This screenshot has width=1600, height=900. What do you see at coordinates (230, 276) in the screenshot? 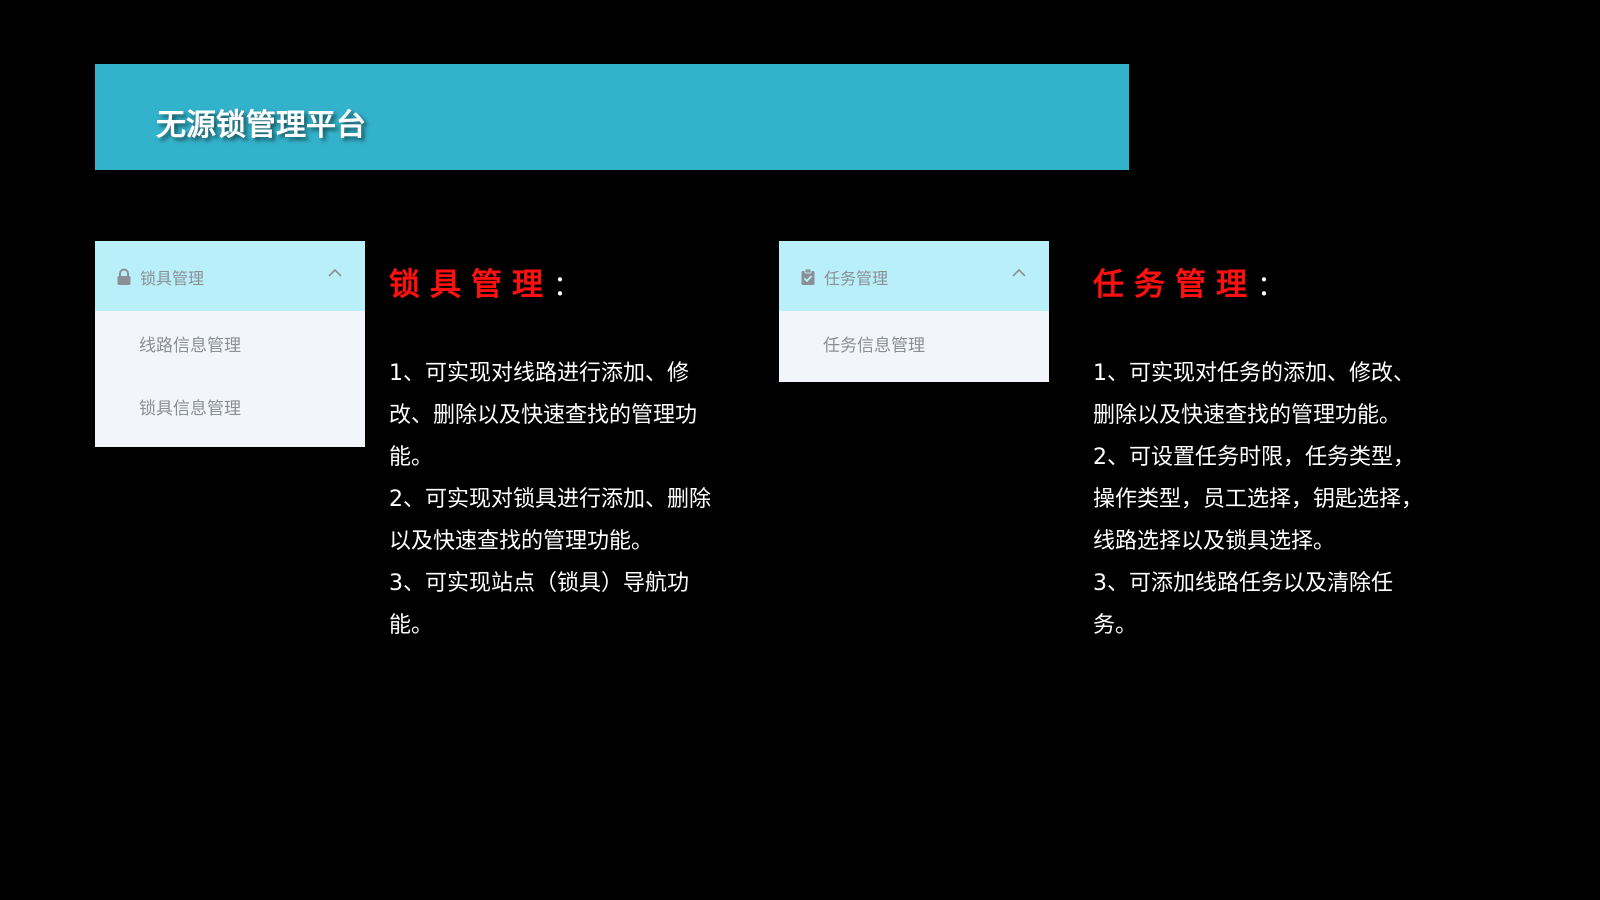
I see `lock-management-menu-header: 锁具管理` at bounding box center [230, 276].